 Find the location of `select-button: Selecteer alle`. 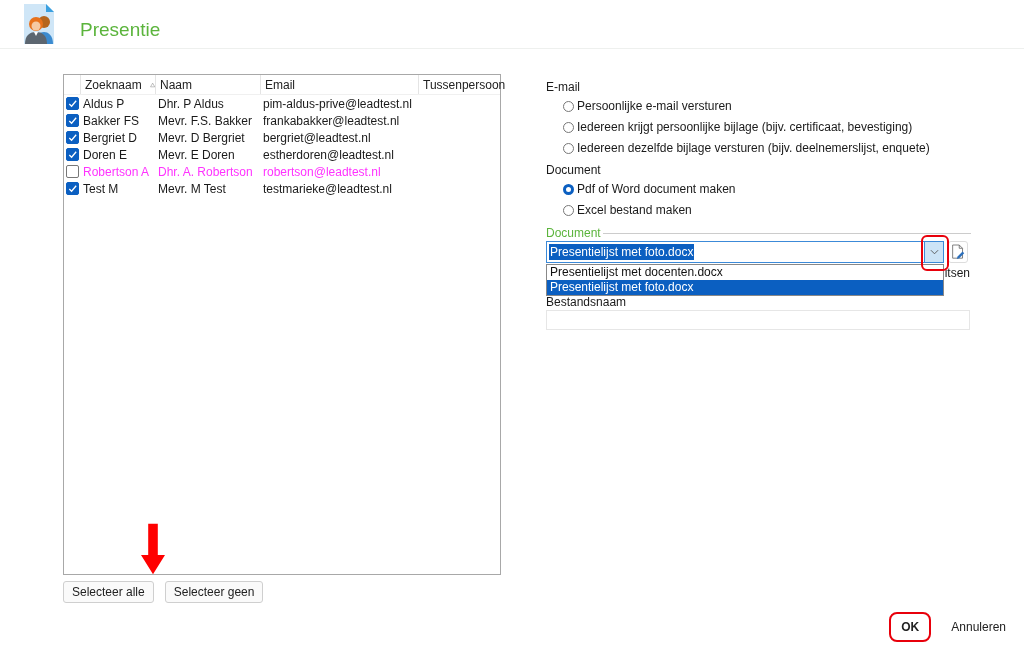

select-button: Selecteer alle is located at coordinates (108, 592).